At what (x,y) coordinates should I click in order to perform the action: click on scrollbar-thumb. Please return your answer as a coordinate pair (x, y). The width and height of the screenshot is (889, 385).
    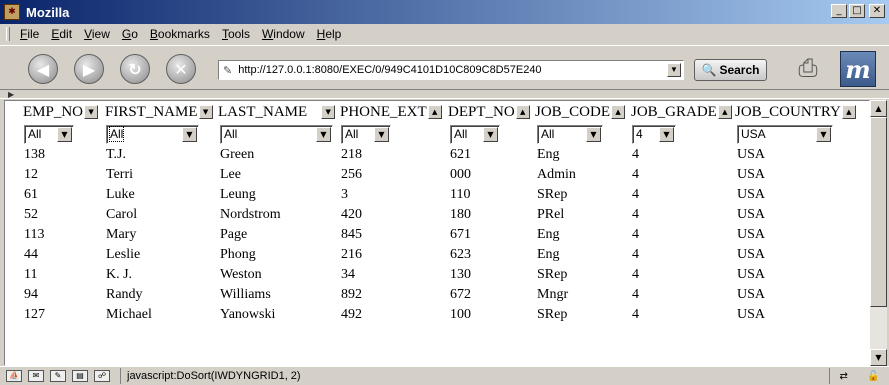
    Looking at the image, I should click on (878, 212).